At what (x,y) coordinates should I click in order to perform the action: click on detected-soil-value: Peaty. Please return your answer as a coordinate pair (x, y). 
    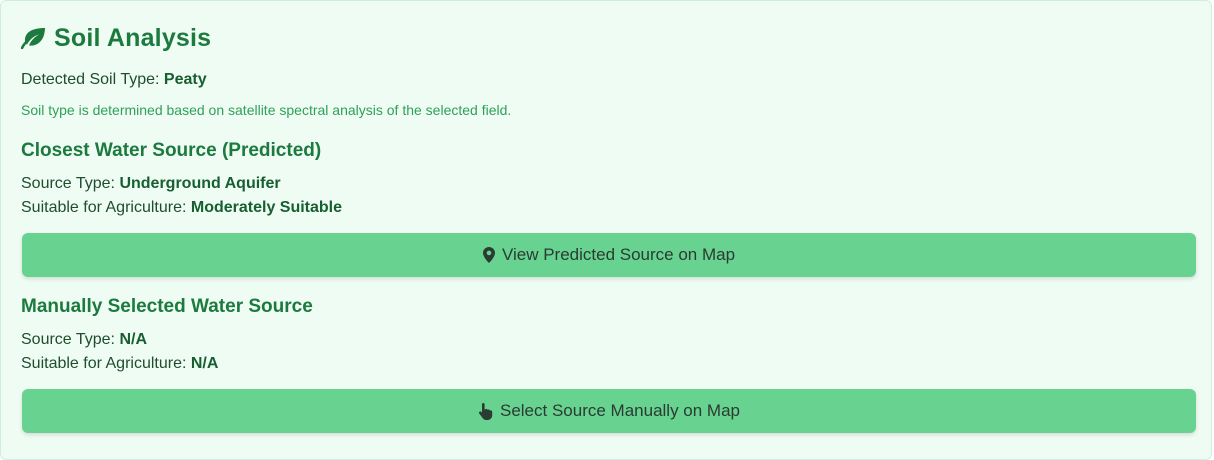
    Looking at the image, I should click on (185, 79).